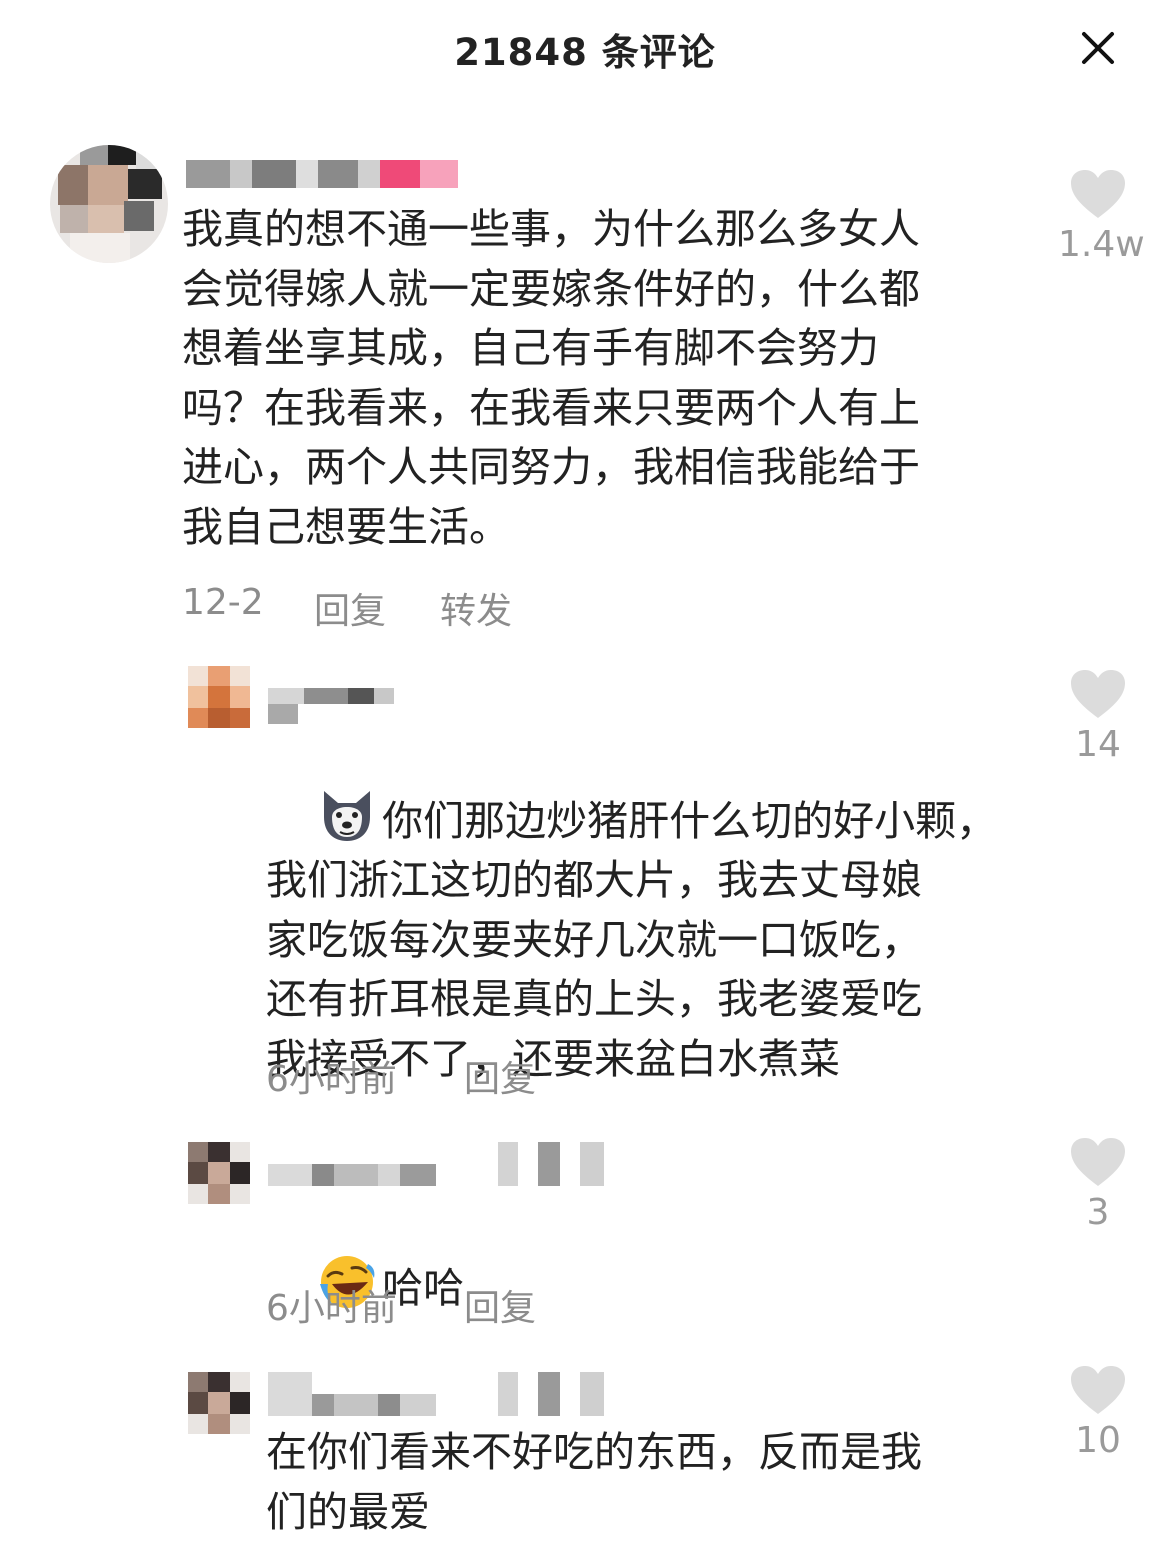 The height and width of the screenshot is (1552, 1170). I want to click on comments-header: 21848 条评论, so click(585, 50).